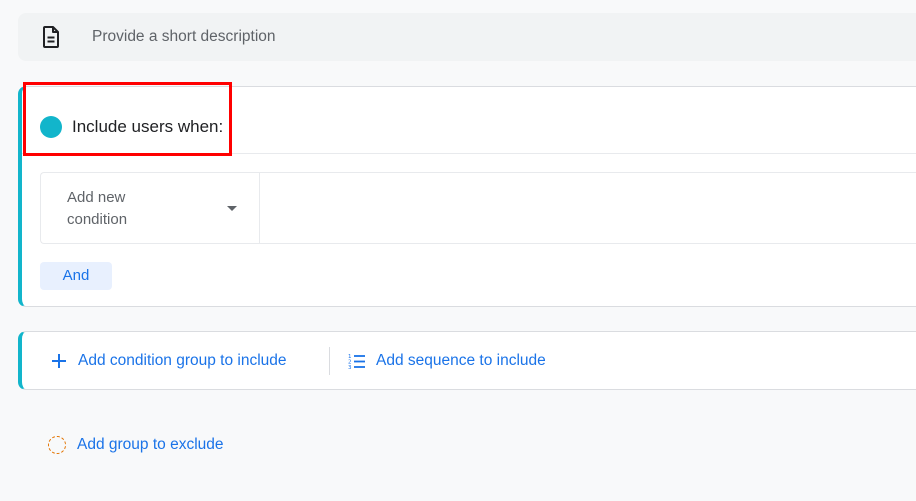 The image size is (916, 501). I want to click on and-button: And, so click(76, 276).